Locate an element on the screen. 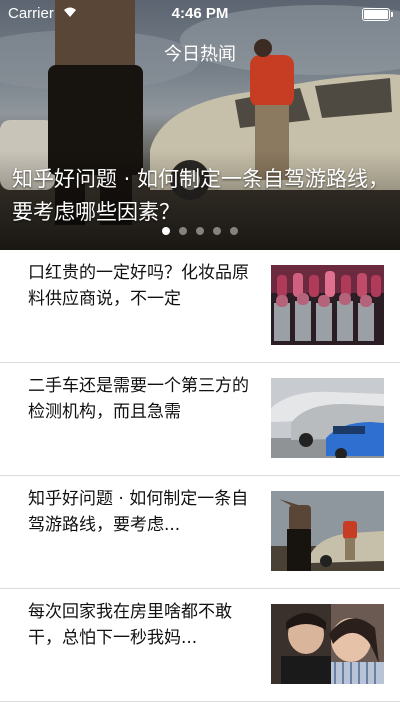 The width and height of the screenshot is (400, 710). status-time: 4:46 PM is located at coordinates (200, 13).